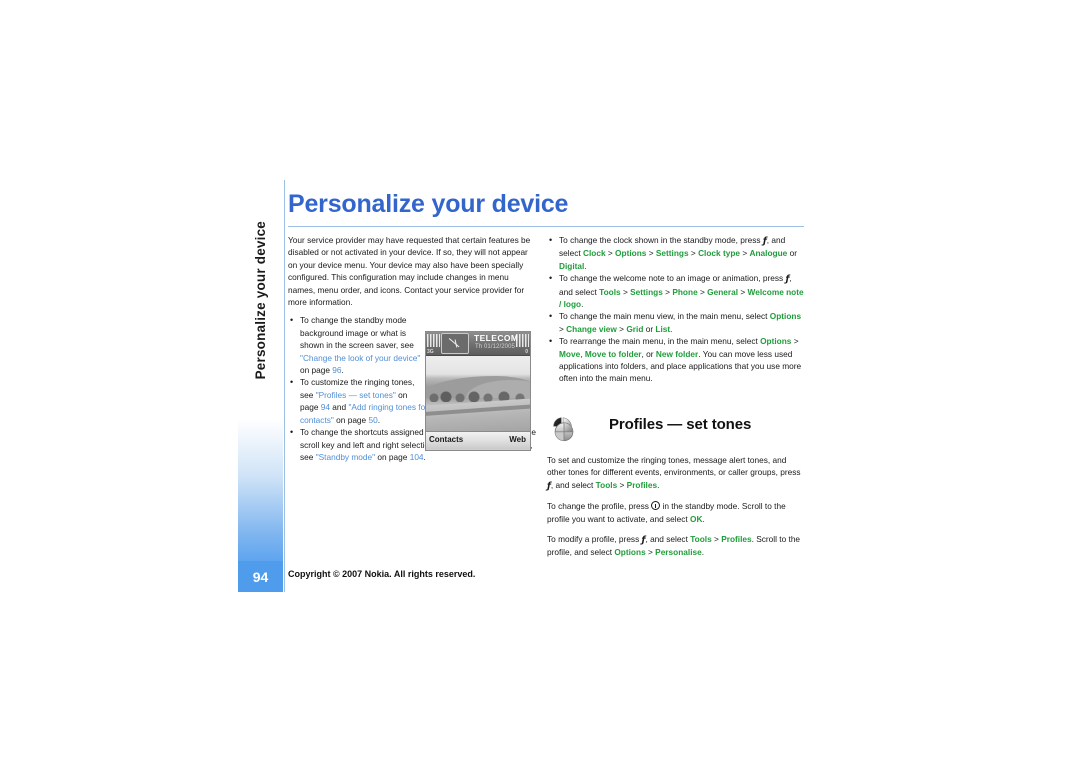 This screenshot has width=1080, height=763. Describe the element at coordinates (745, 253) in the screenshot. I see `rb1-sep4: >` at that location.